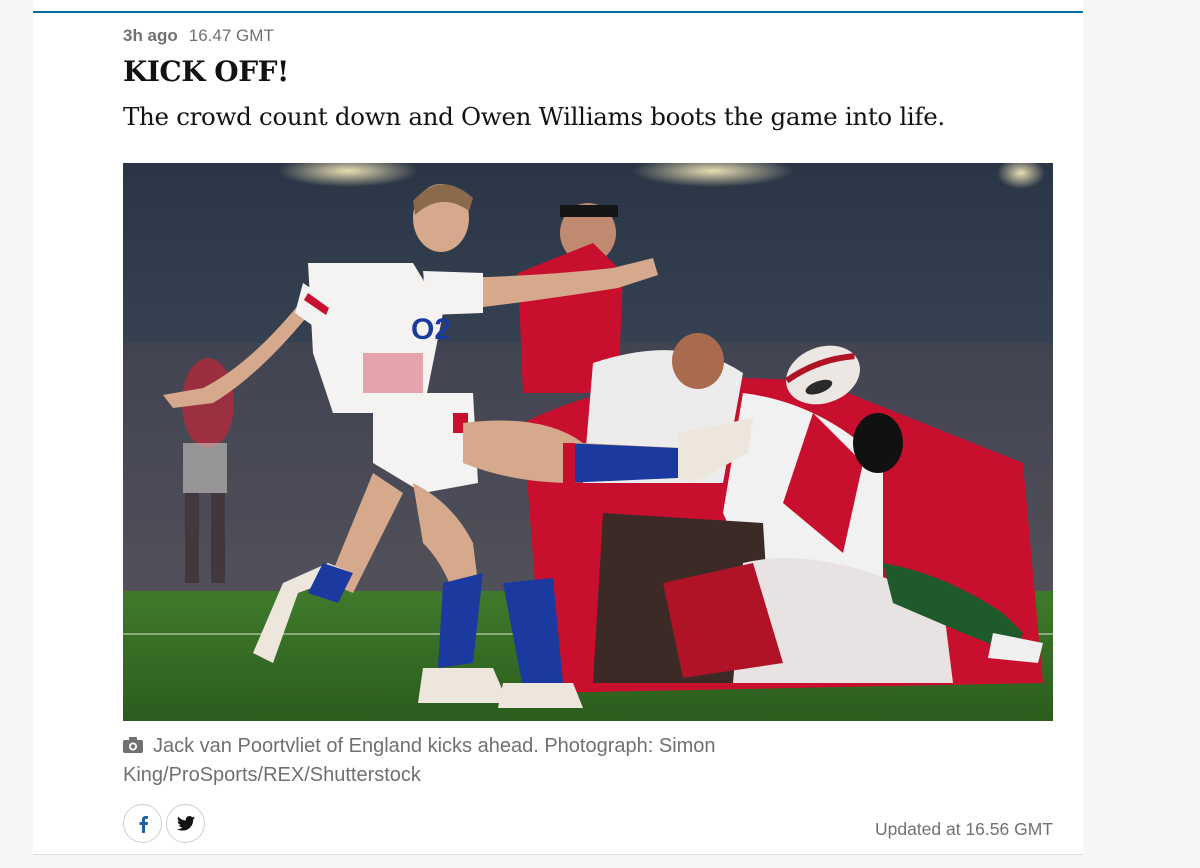  I want to click on shirt-logo: O2, so click(431, 329).